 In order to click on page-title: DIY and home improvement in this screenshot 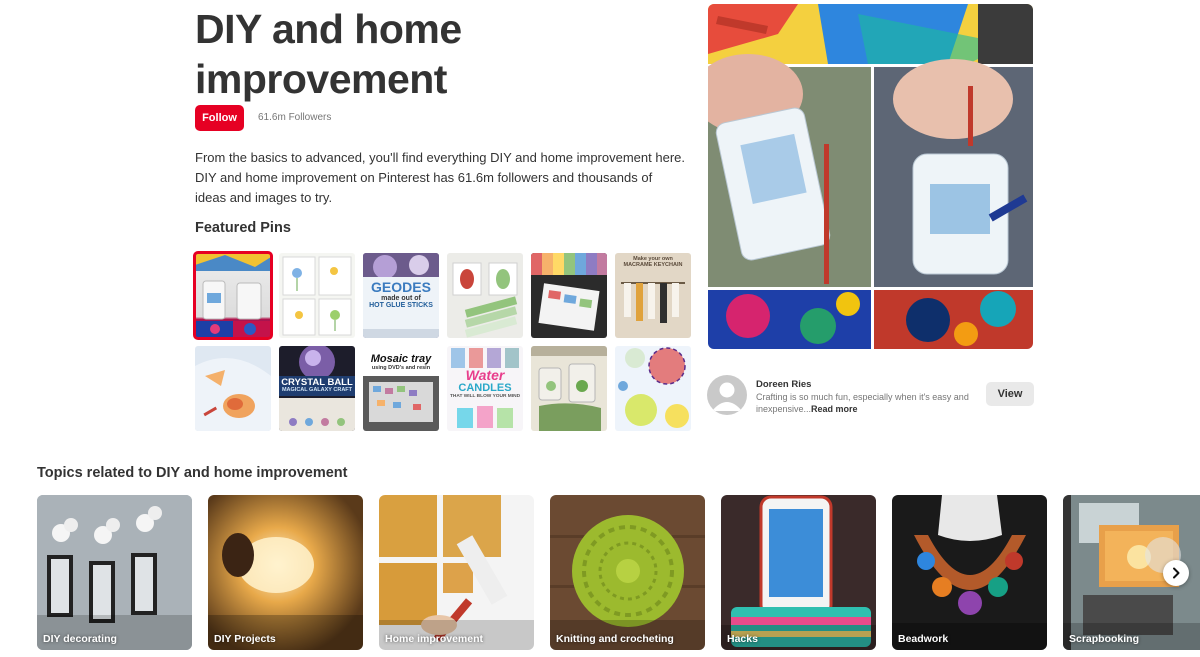, I will do `click(328, 54)`.